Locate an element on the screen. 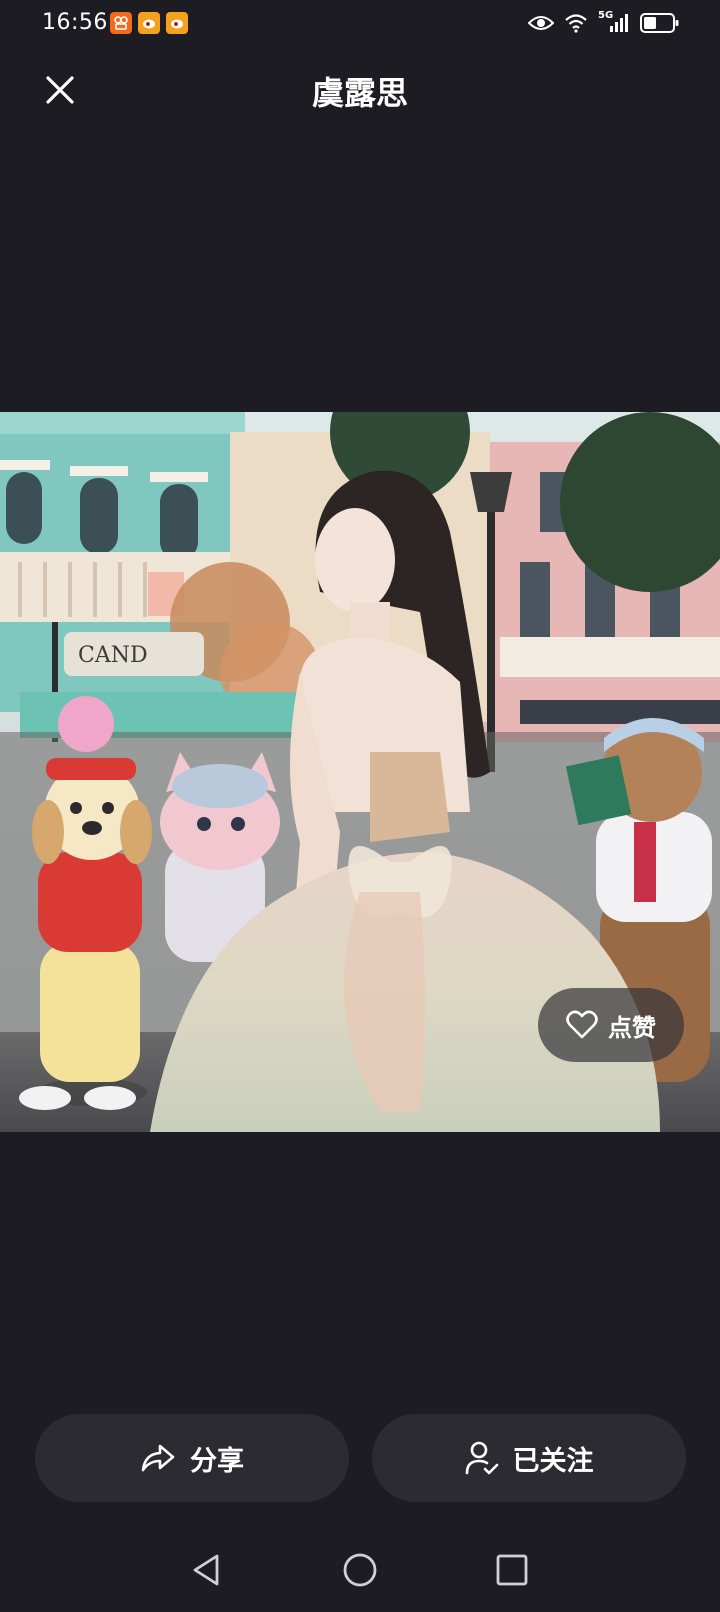 This screenshot has height=1612, width=720. like-button: 点赞 is located at coordinates (611, 1025).